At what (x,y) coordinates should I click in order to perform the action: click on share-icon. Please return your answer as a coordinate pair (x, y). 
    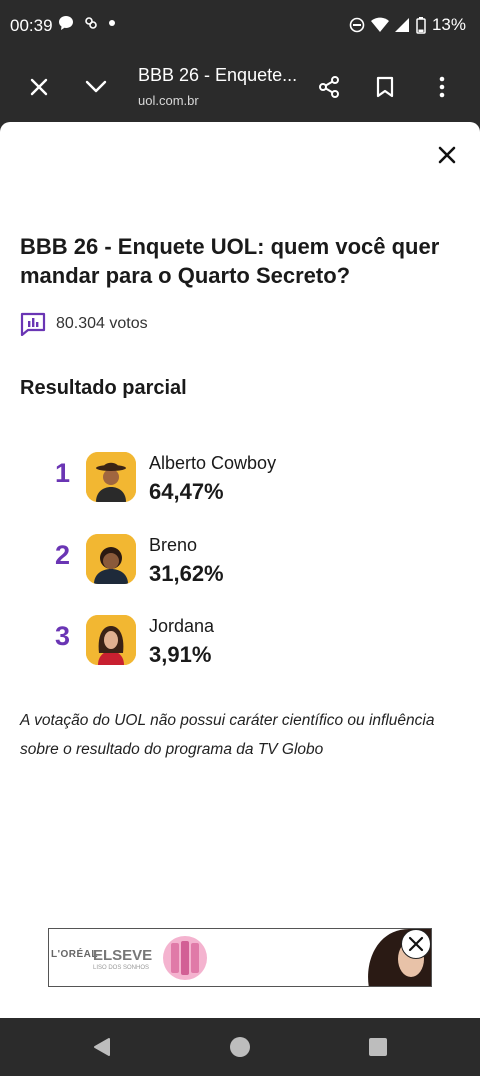
    Looking at the image, I should click on (329, 87).